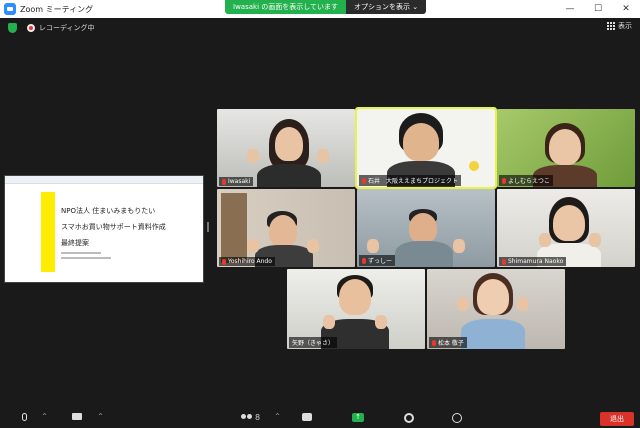 This screenshot has width=640, height=428. I want to click on video-tile-ando: Yoshihiro Ando, so click(286, 228).